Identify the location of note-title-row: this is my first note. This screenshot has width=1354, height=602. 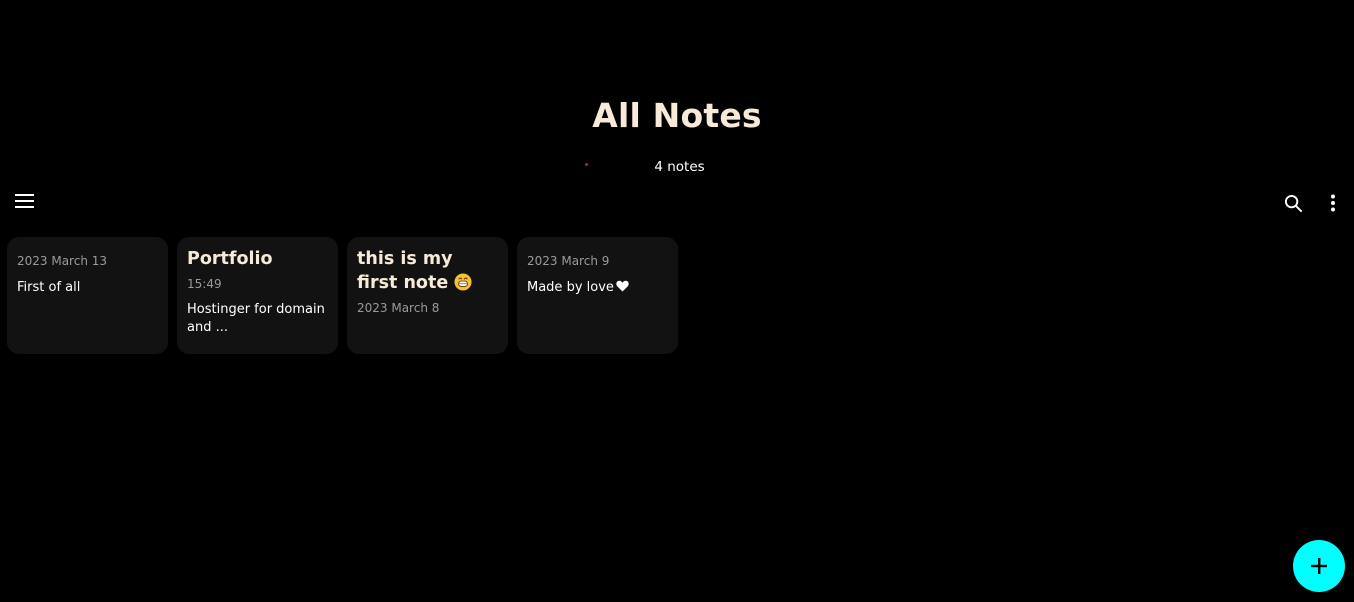
(427, 271).